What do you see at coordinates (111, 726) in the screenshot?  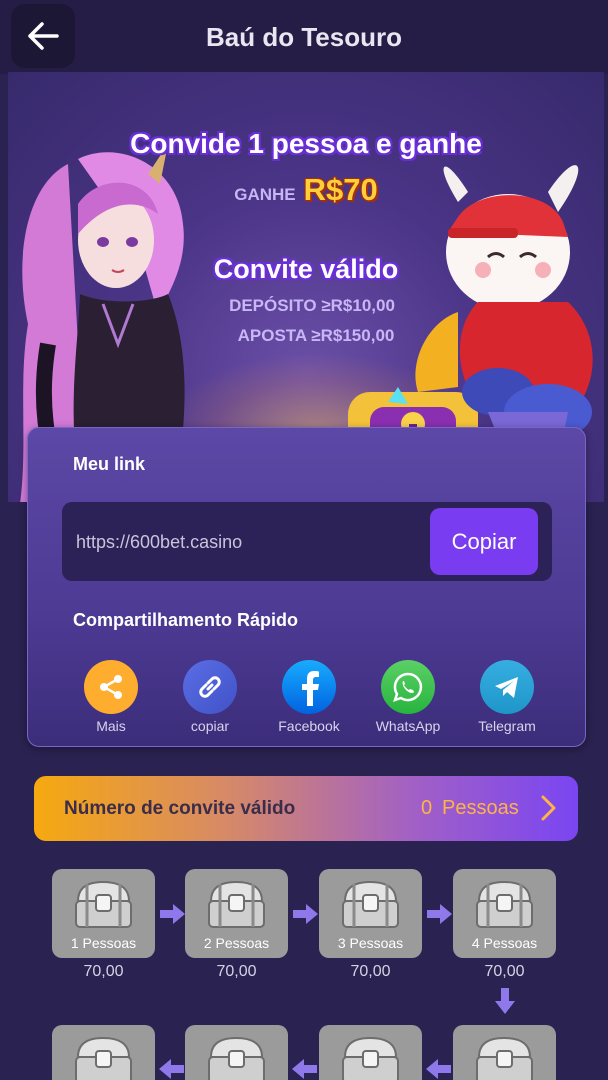 I see `share-label: Mais` at bounding box center [111, 726].